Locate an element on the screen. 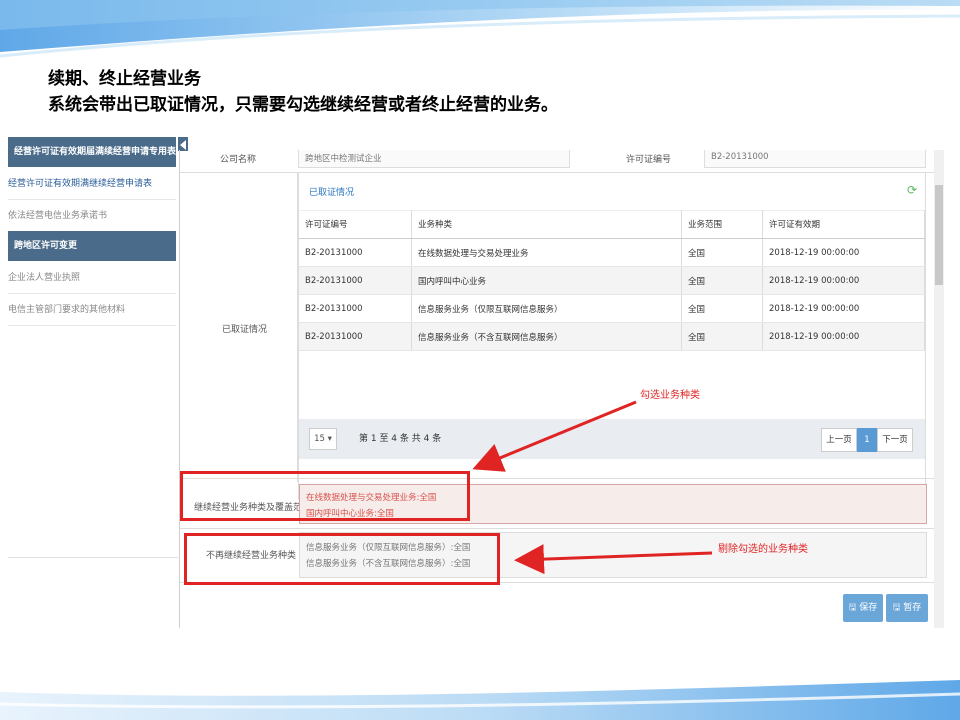 This screenshot has width=960, height=720. column-header: 业务种类 is located at coordinates (546, 224).